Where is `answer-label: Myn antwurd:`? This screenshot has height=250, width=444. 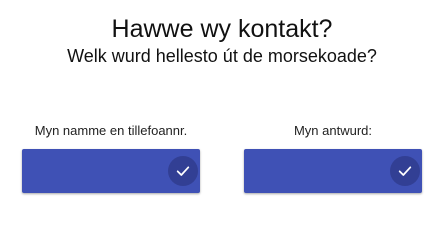 answer-label: Myn antwurd: is located at coordinates (333, 130).